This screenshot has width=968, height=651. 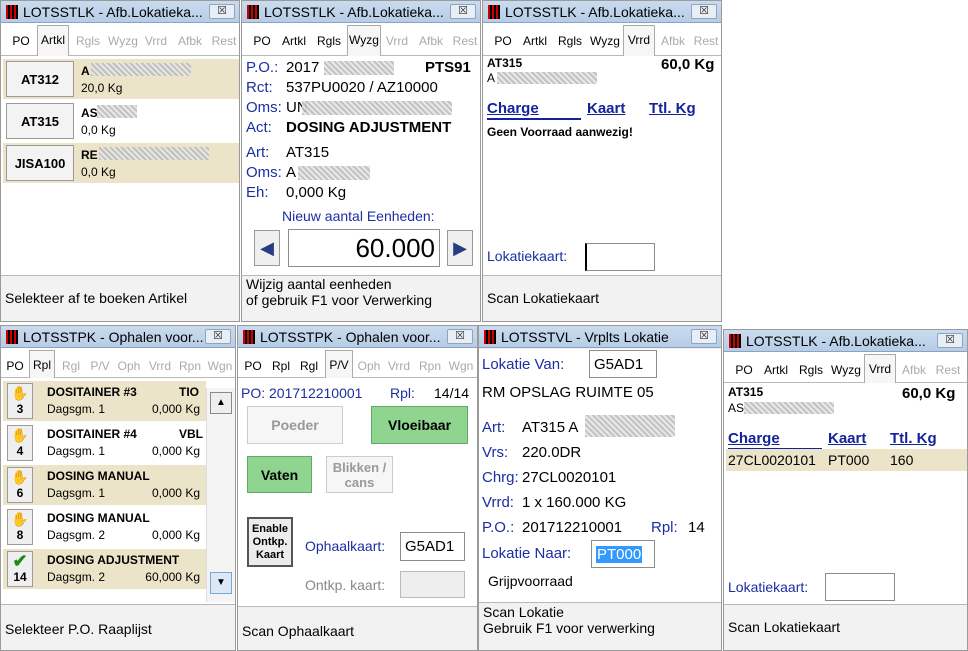 I want to click on select-item-button: ✋ 4, so click(x=20, y=443).